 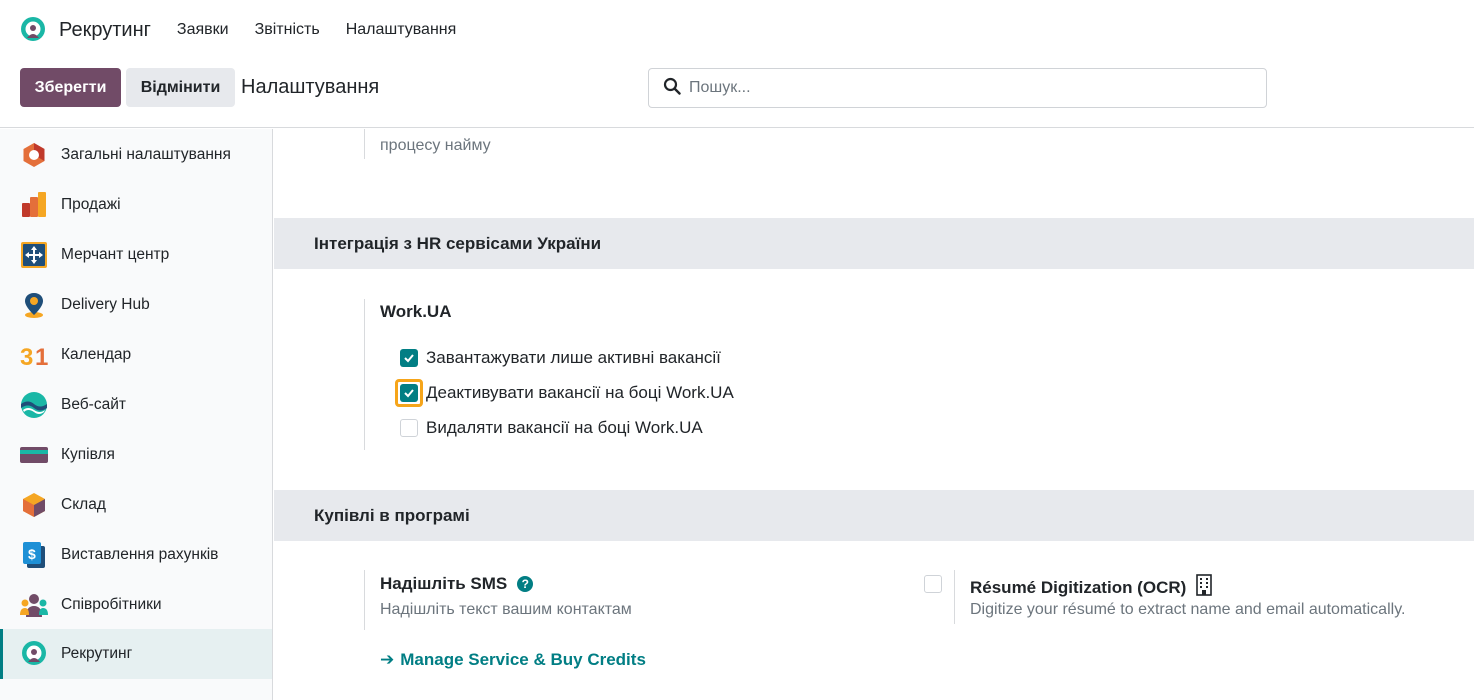 I want to click on manage-credits-link: ➔ Manage Service & Buy Credits, so click(x=513, y=660).